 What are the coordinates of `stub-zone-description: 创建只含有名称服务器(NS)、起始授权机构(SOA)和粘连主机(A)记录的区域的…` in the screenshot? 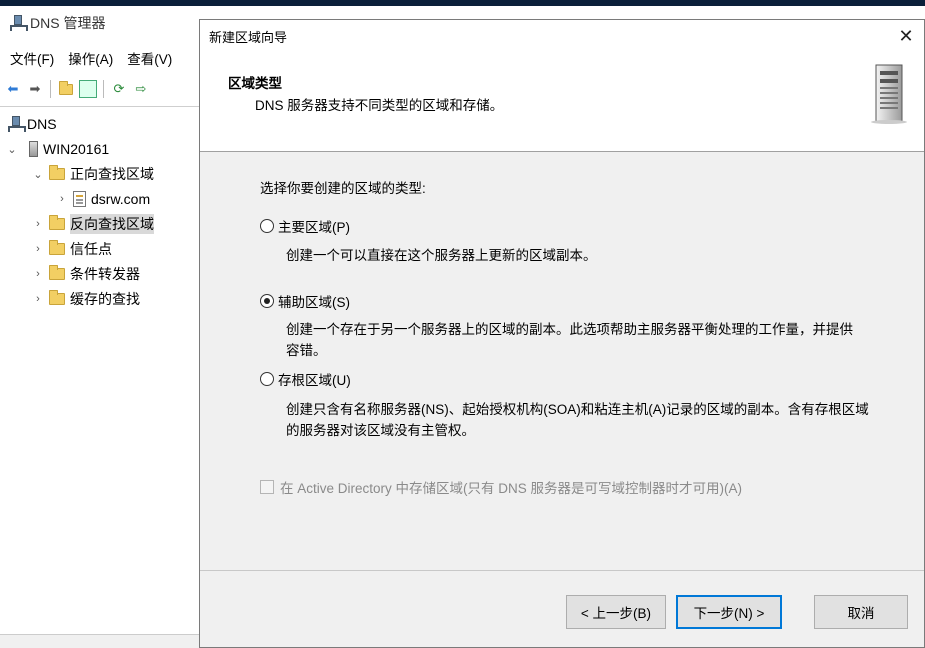 It's located at (577, 420).